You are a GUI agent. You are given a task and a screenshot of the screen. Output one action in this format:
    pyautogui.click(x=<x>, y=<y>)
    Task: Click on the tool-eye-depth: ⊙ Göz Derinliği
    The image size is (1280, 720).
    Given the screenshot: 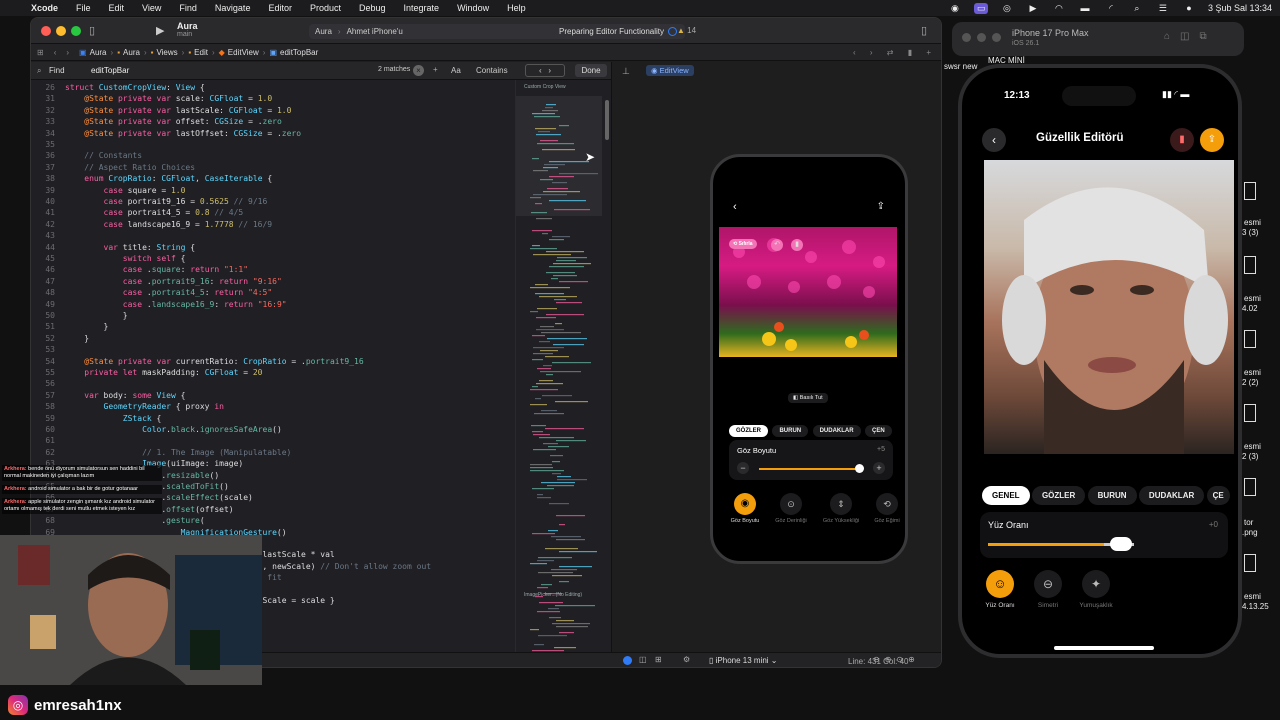 What is the action you would take?
    pyautogui.click(x=791, y=508)
    